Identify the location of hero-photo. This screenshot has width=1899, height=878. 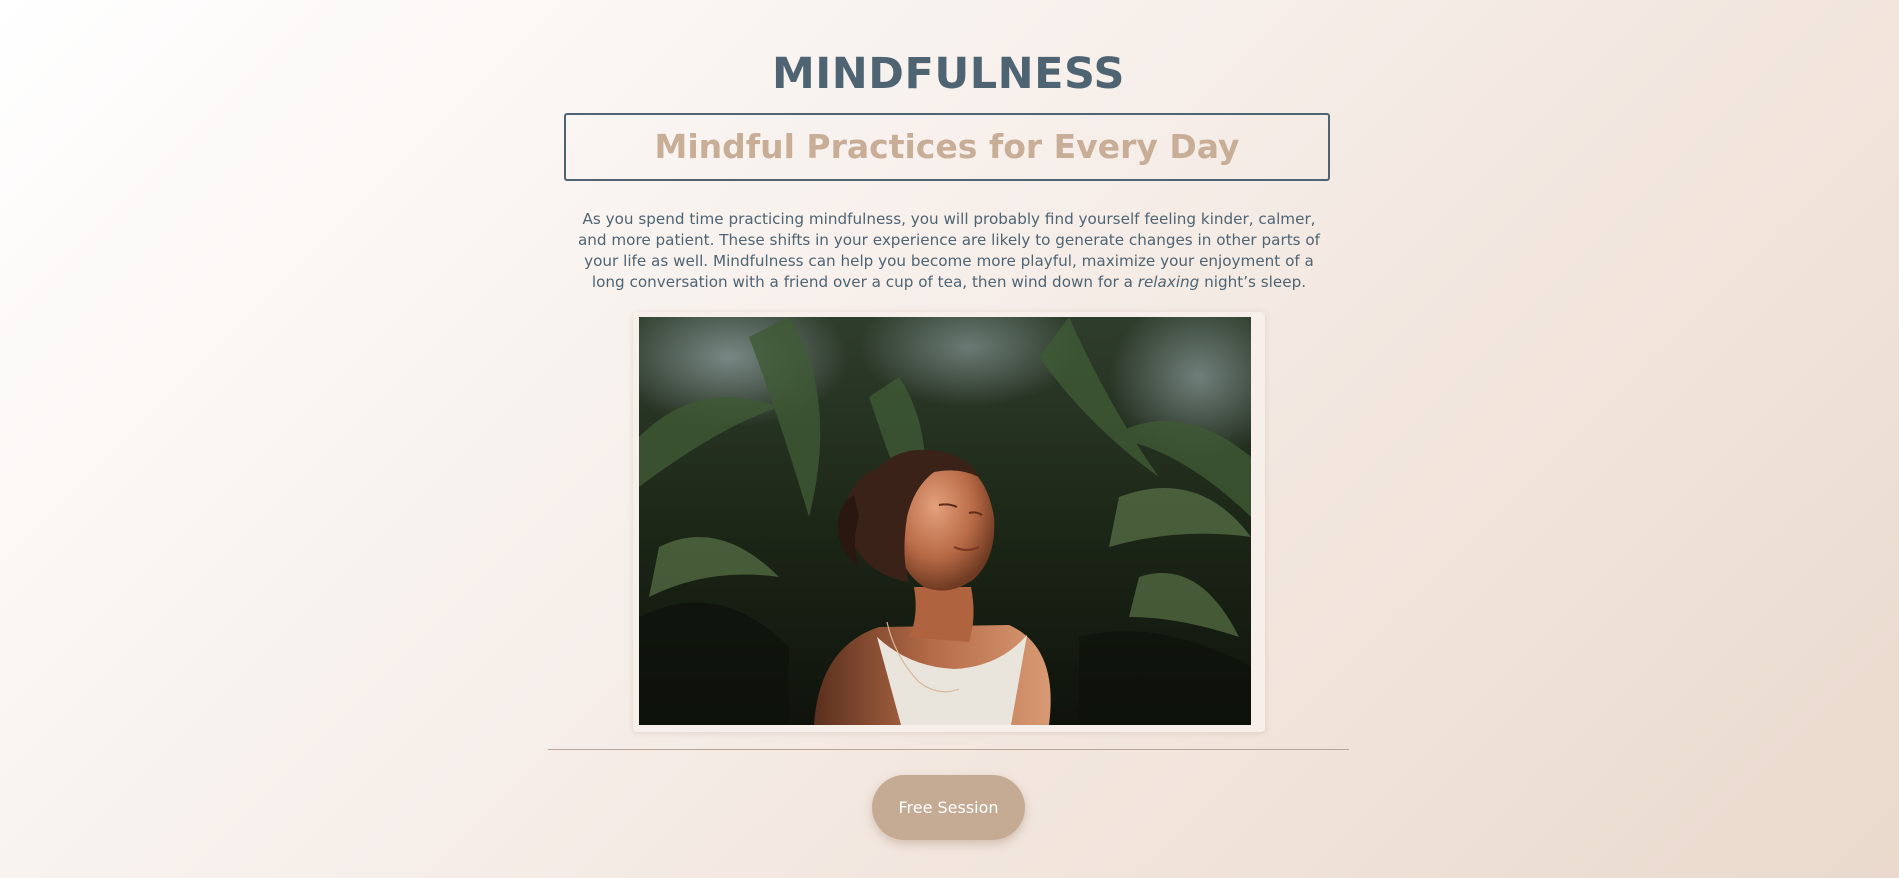
(945, 521).